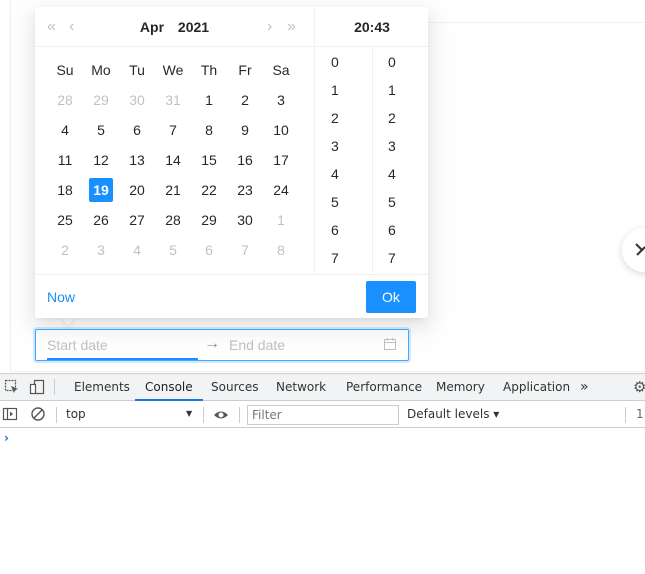 The image size is (645, 574). I want to click on day-cell: 18, so click(65, 190).